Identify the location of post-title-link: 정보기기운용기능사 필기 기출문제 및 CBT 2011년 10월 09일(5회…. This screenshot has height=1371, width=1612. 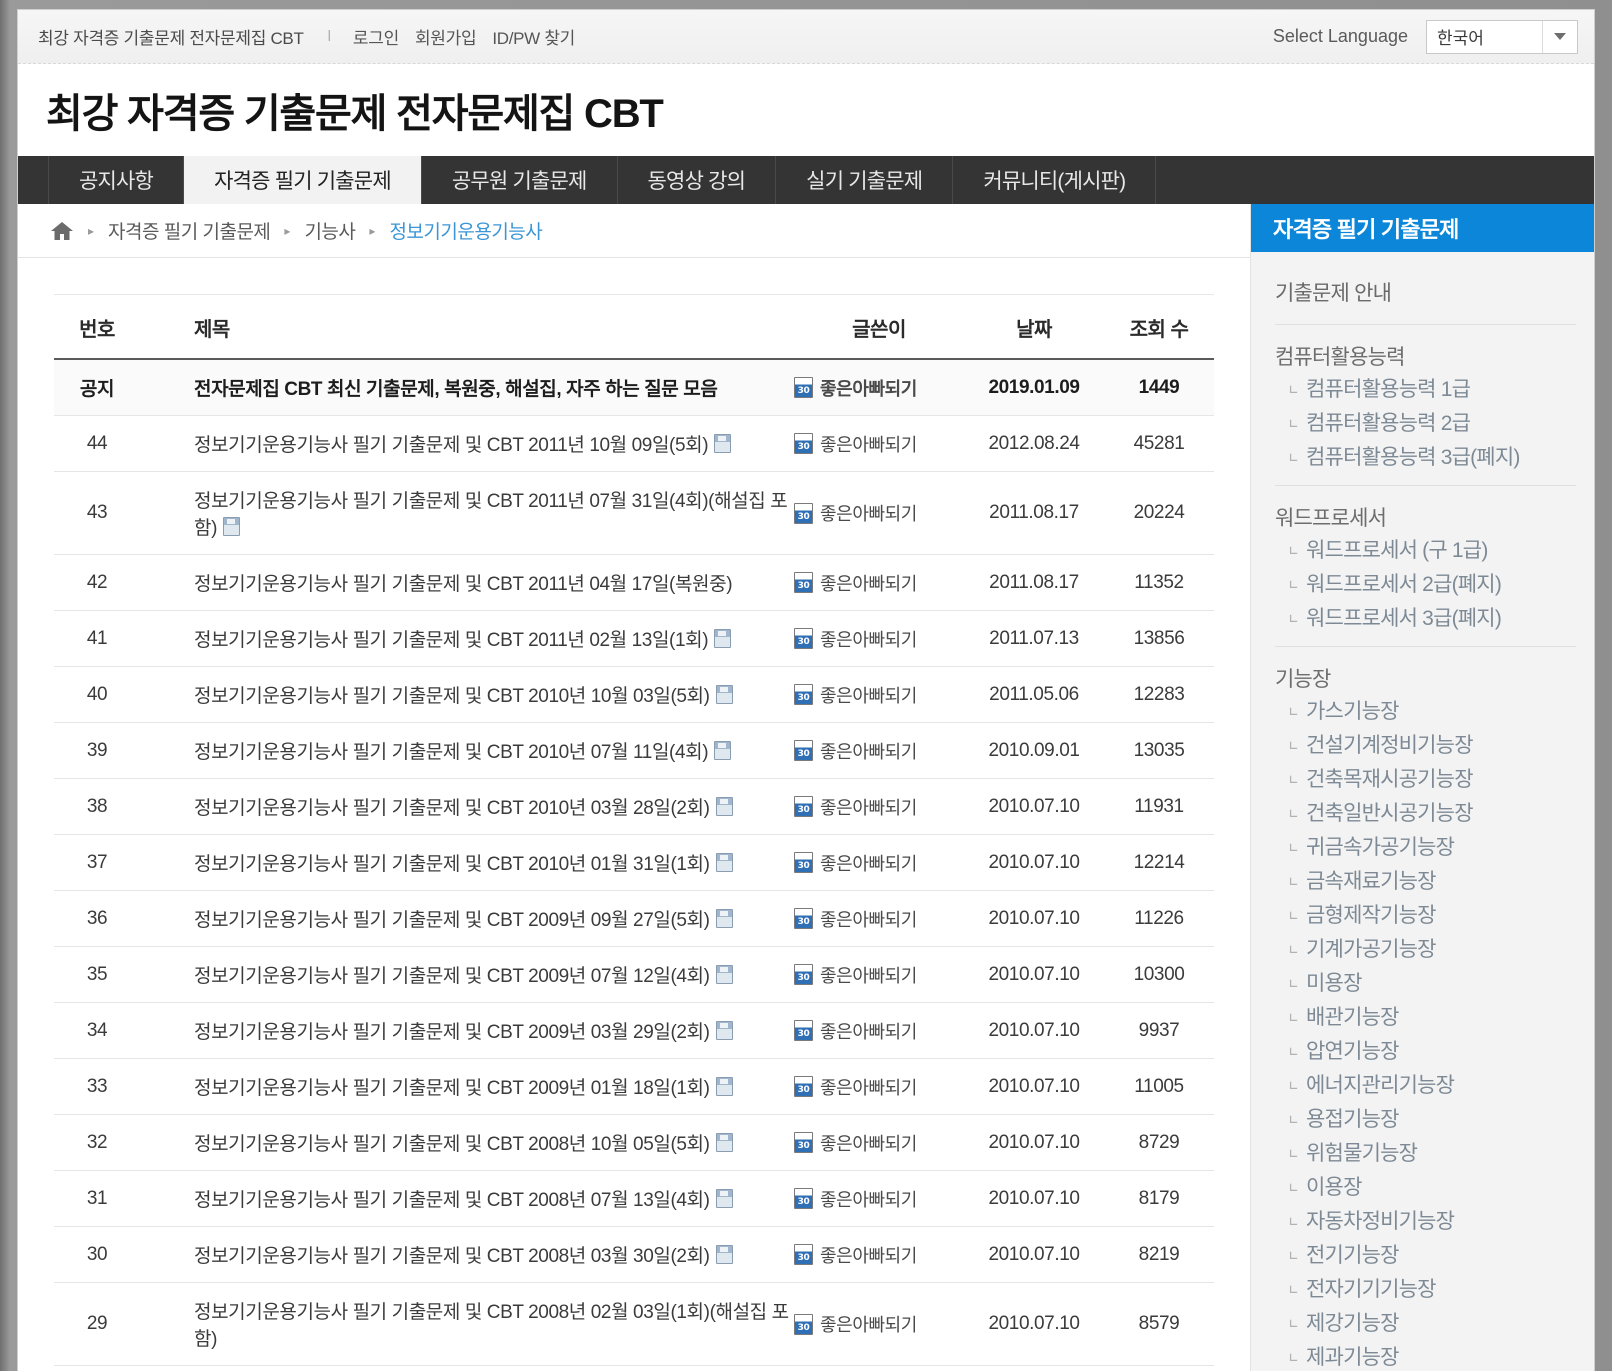
(451, 445).